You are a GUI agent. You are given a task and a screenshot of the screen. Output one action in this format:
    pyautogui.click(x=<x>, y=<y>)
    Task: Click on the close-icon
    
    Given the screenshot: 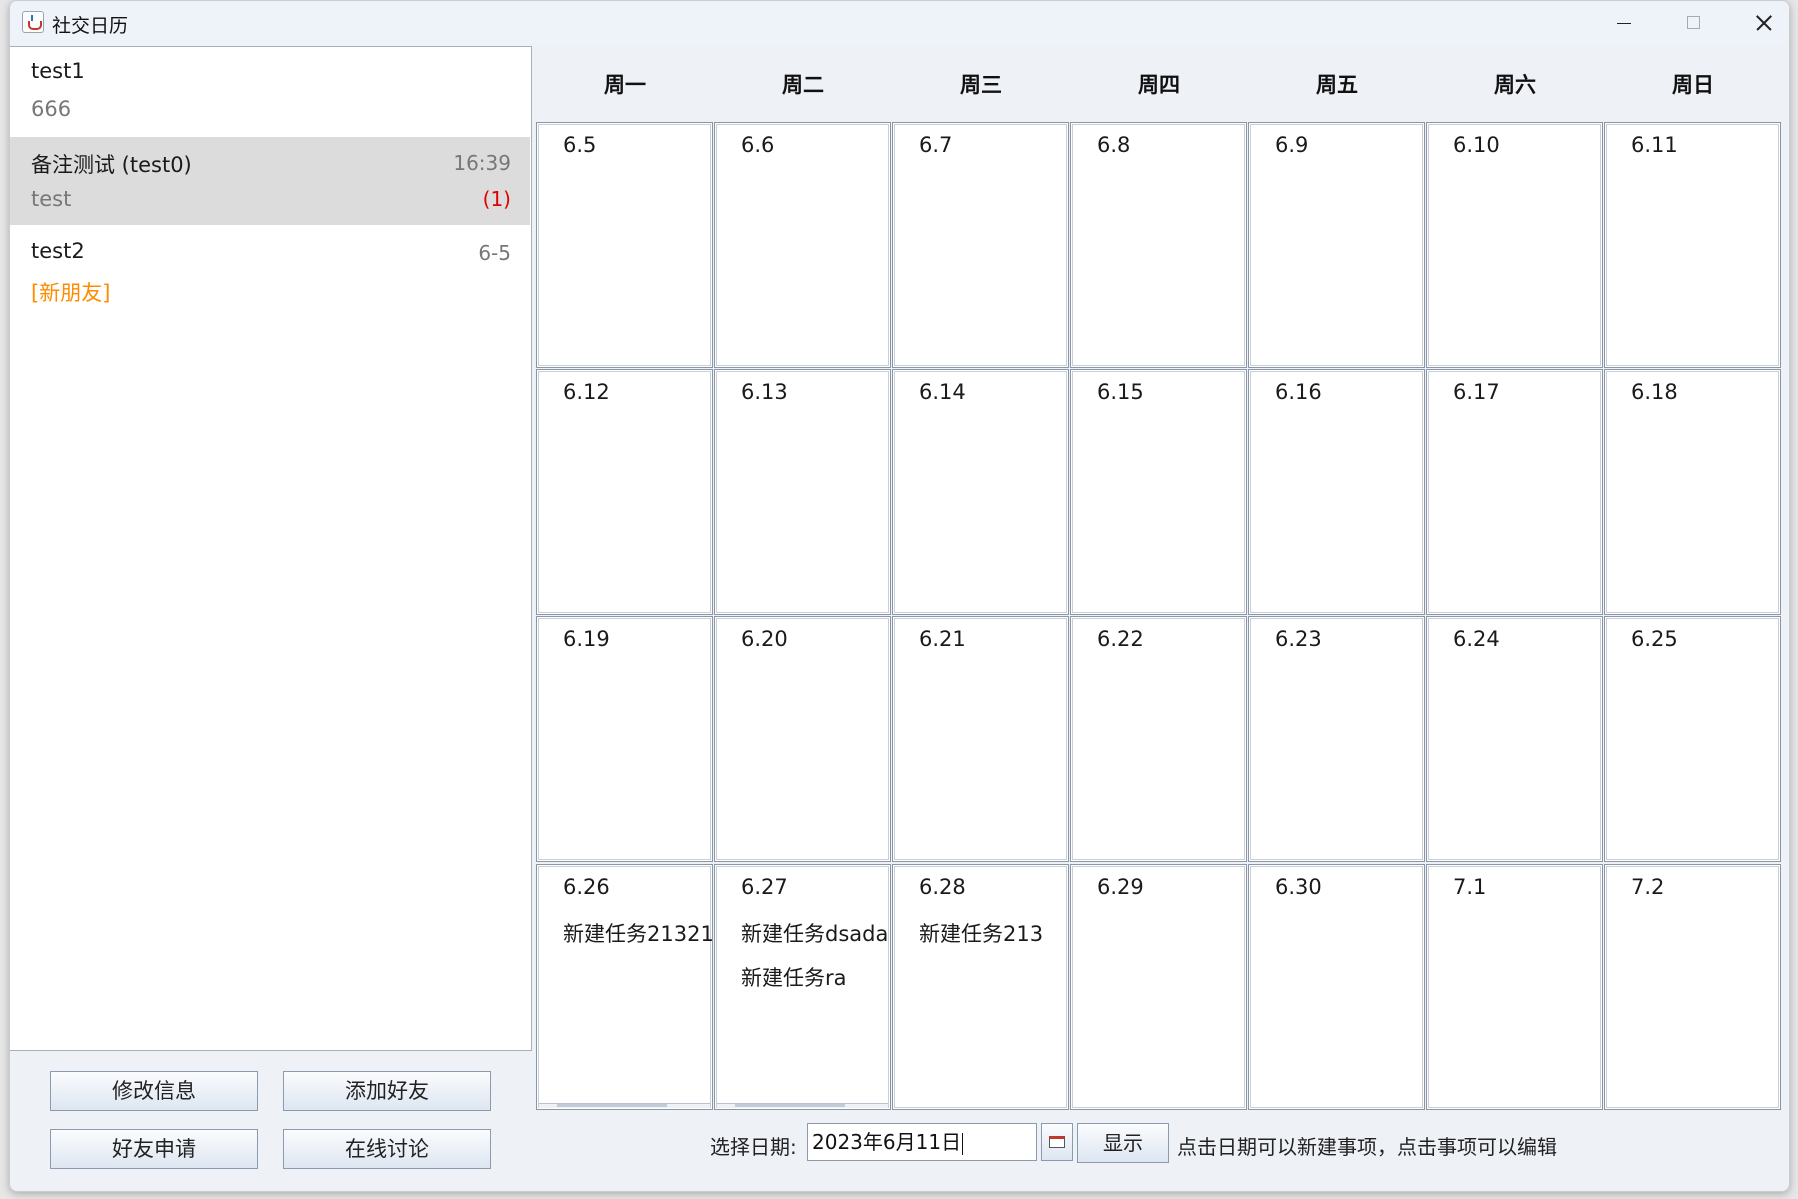 What is the action you would take?
    pyautogui.click(x=1758, y=23)
    